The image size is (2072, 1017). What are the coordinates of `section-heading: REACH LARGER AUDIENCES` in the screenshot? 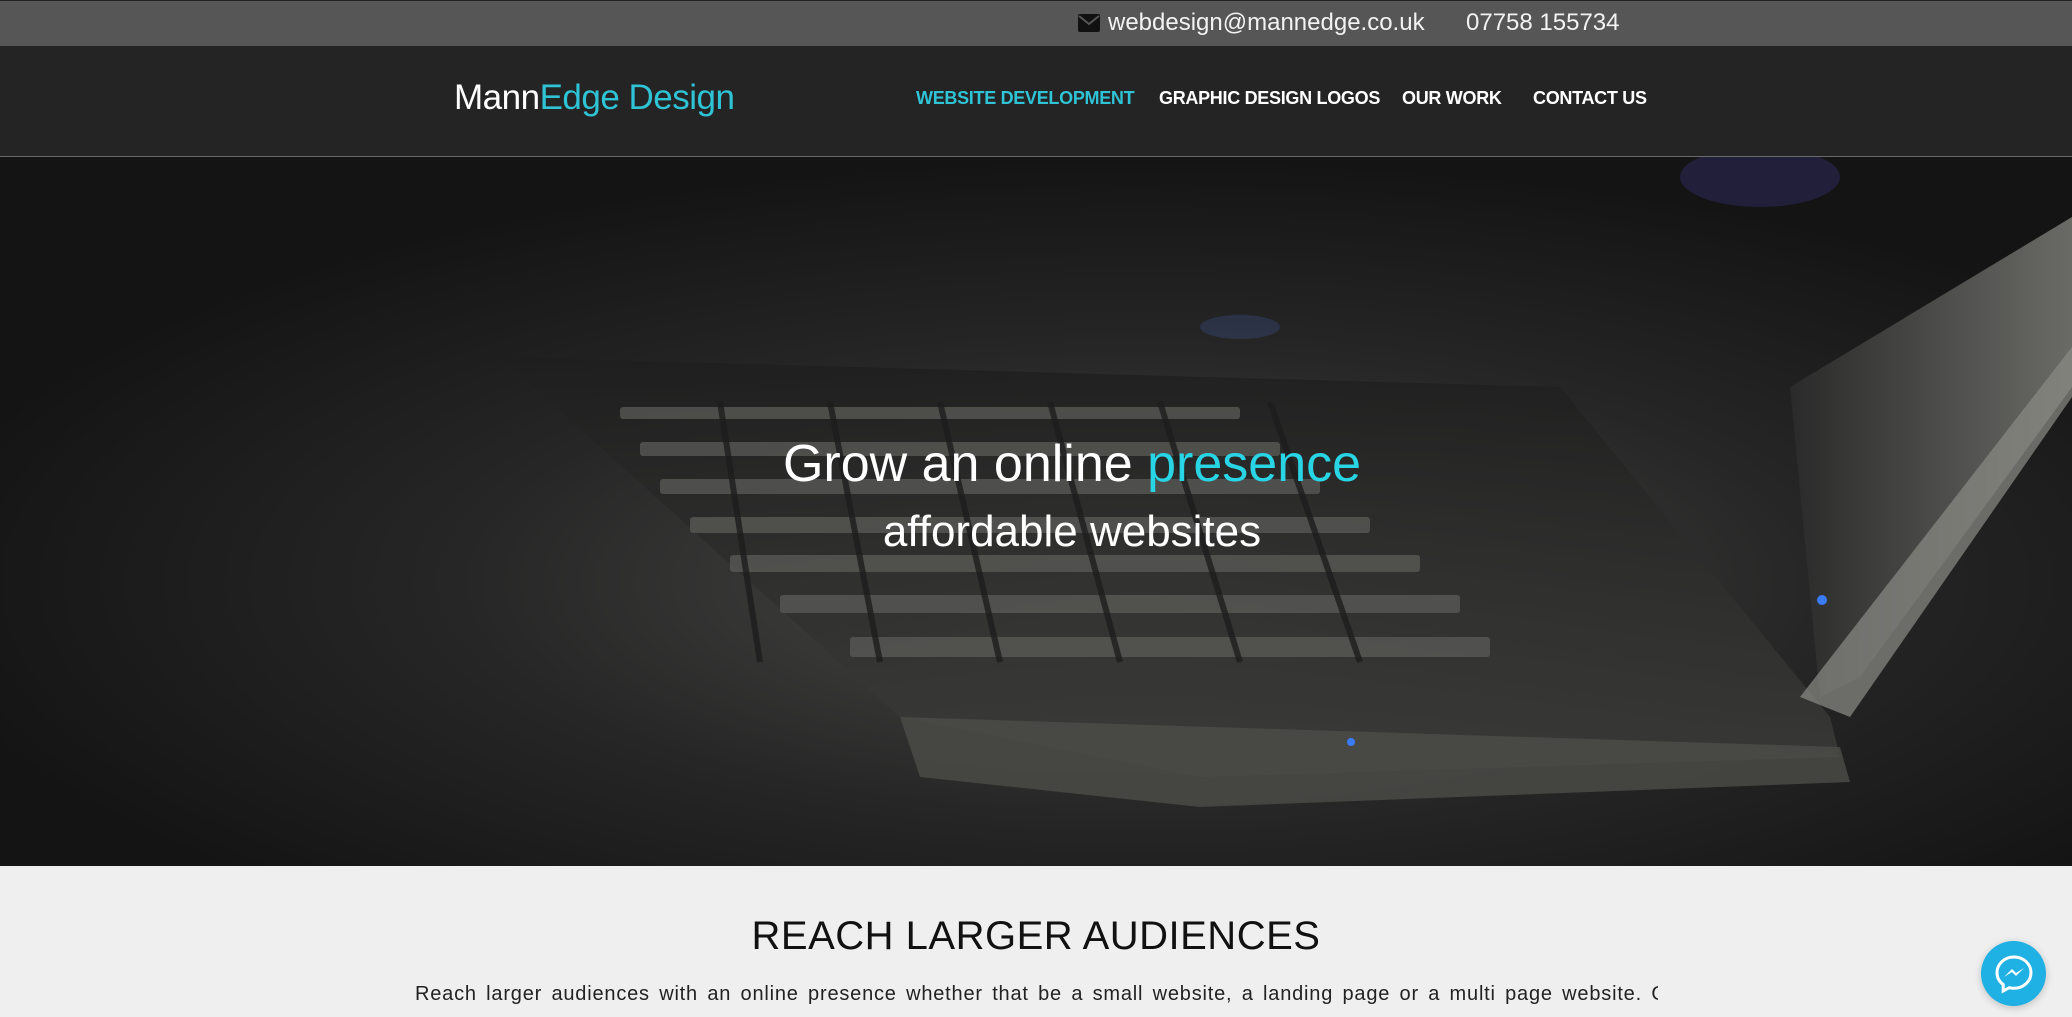 It's located at (1036, 936).